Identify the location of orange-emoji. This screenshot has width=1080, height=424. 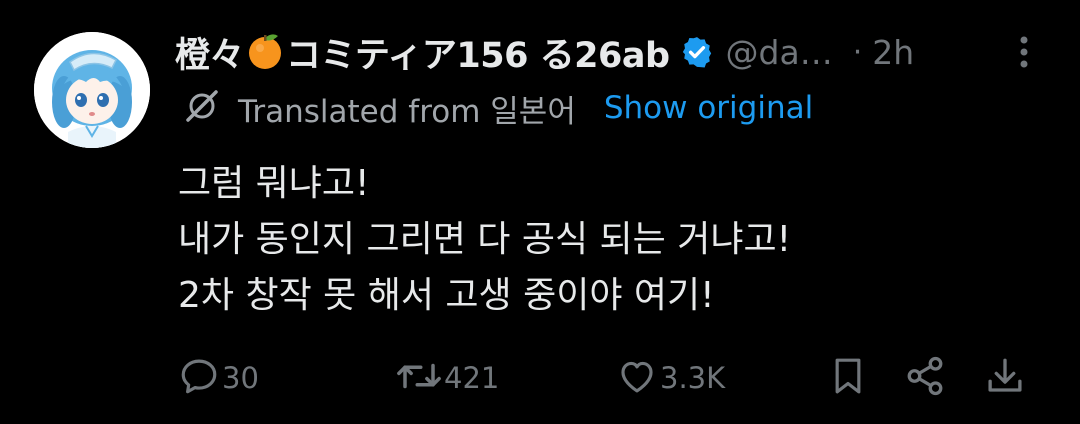
(265, 52).